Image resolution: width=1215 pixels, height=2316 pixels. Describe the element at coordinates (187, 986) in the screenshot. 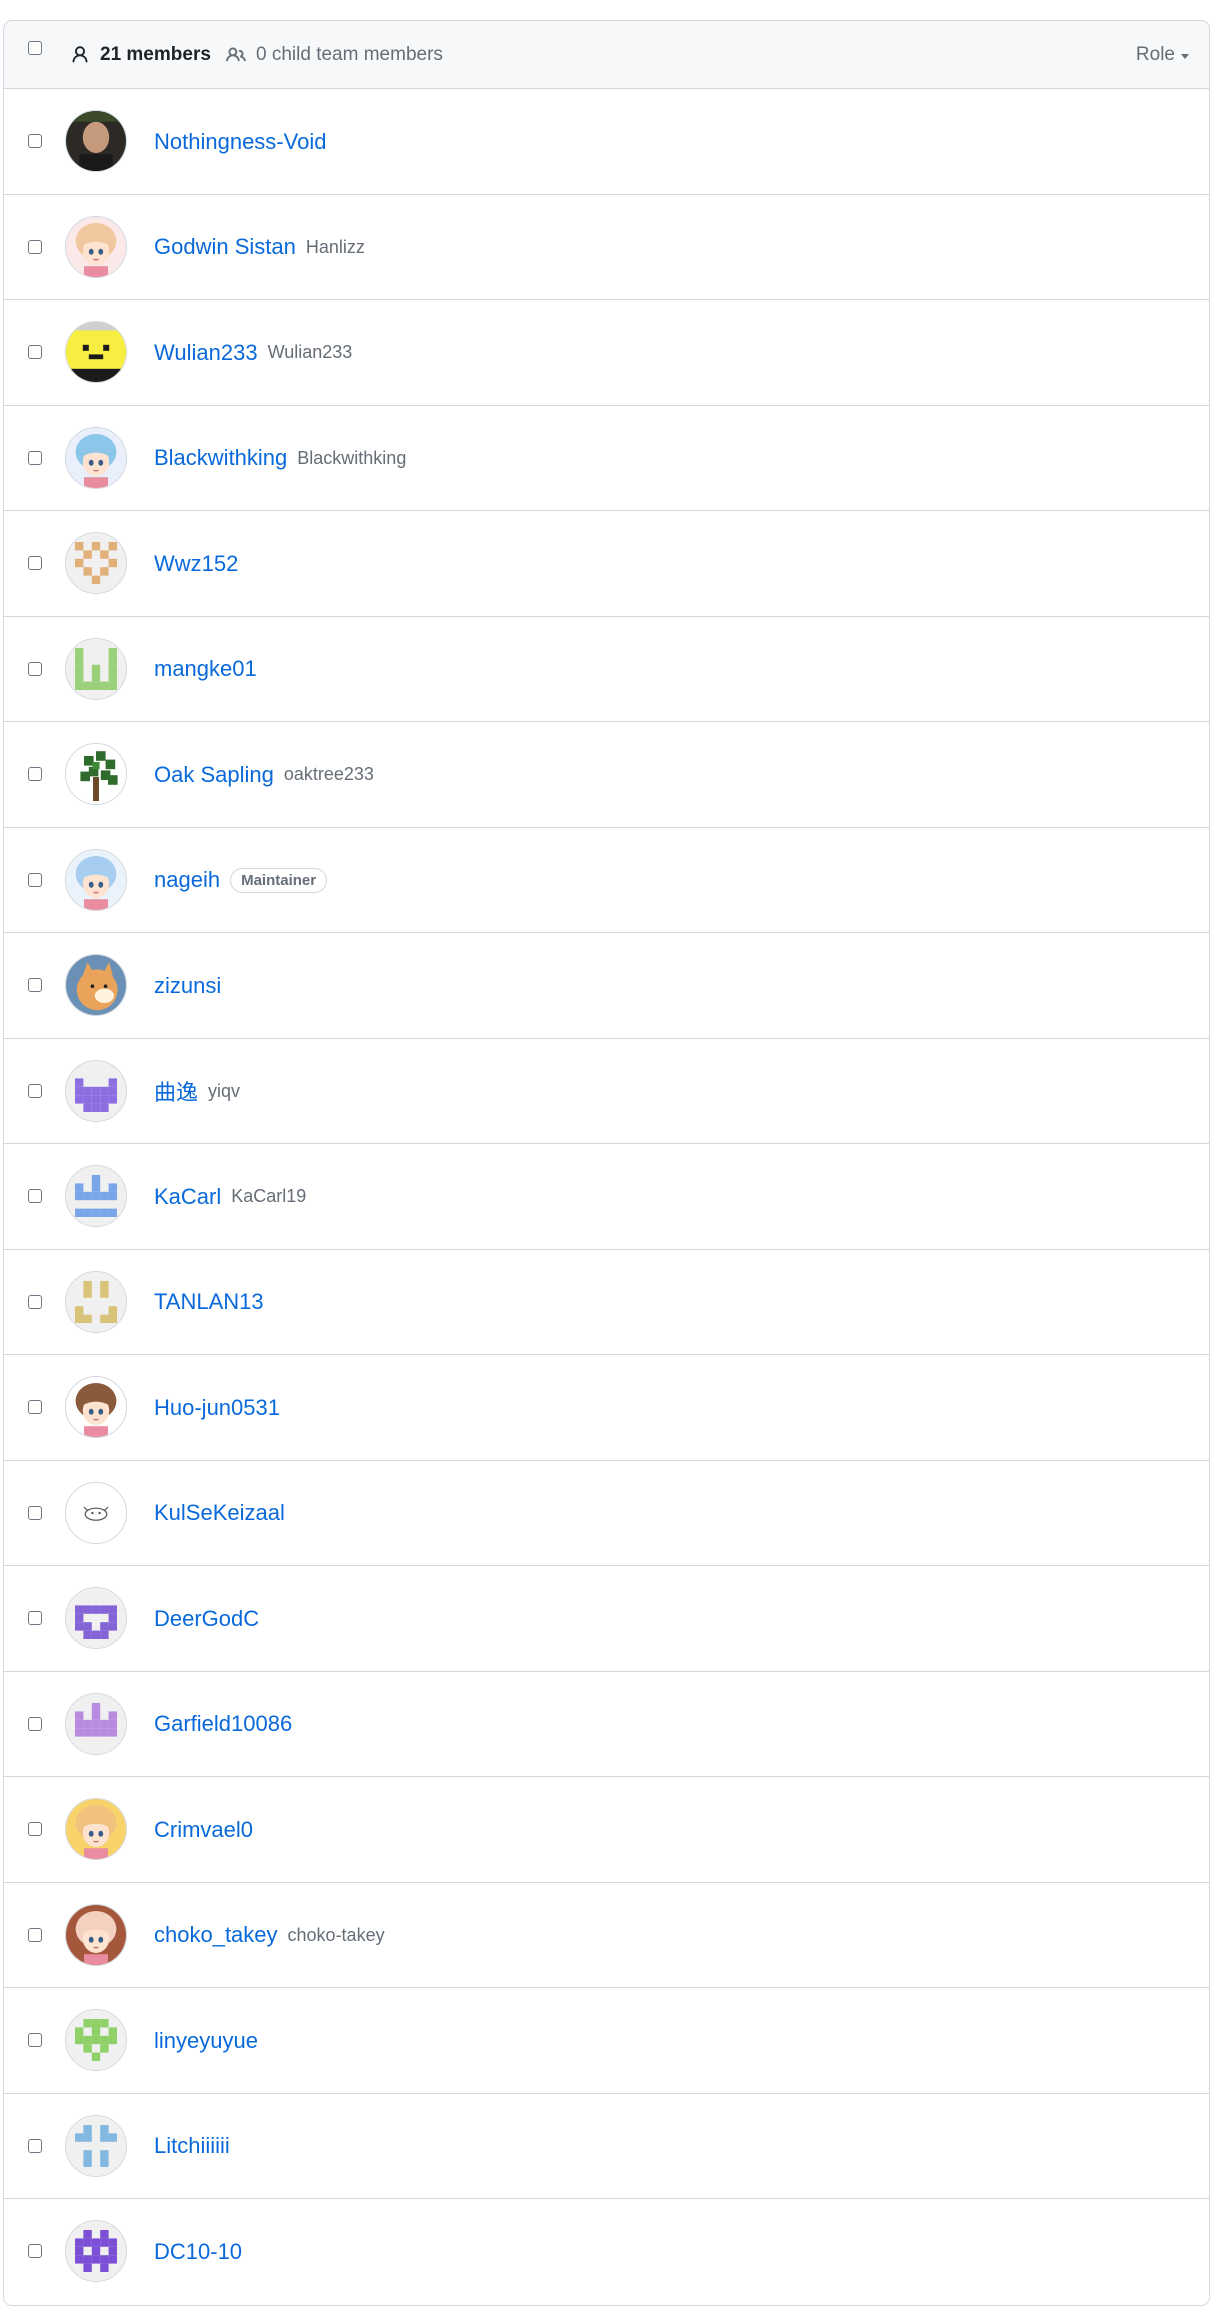

I see `member-name-link: zizunsi` at that location.